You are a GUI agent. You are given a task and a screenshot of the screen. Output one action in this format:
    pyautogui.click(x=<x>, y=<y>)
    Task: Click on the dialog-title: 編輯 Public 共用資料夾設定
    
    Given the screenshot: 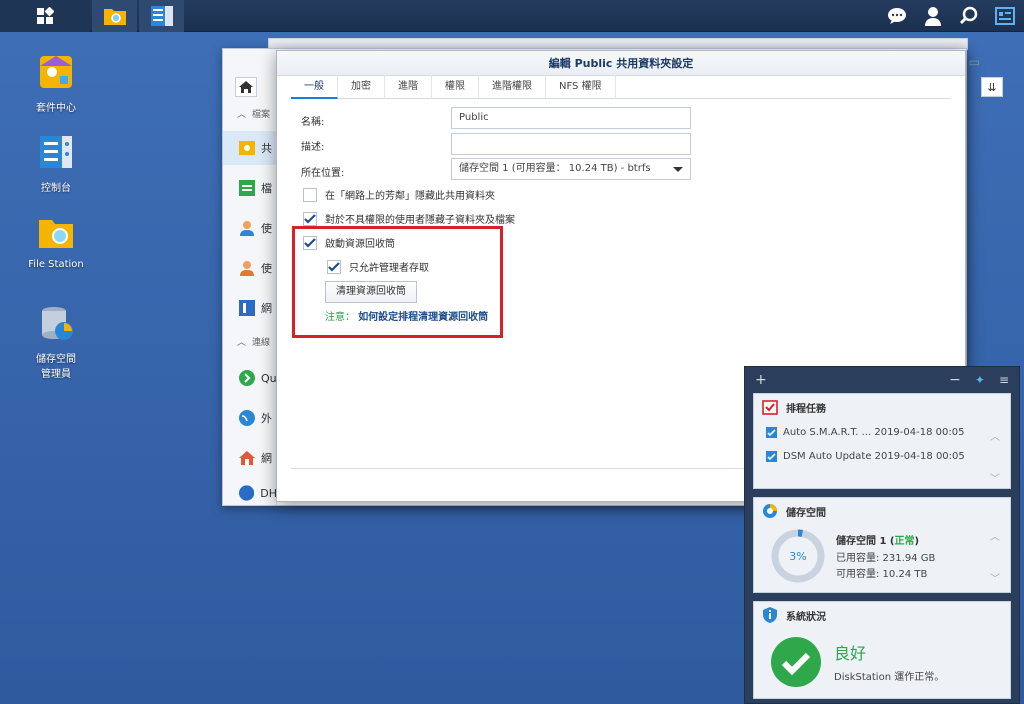 What is the action you would take?
    pyautogui.click(x=621, y=63)
    